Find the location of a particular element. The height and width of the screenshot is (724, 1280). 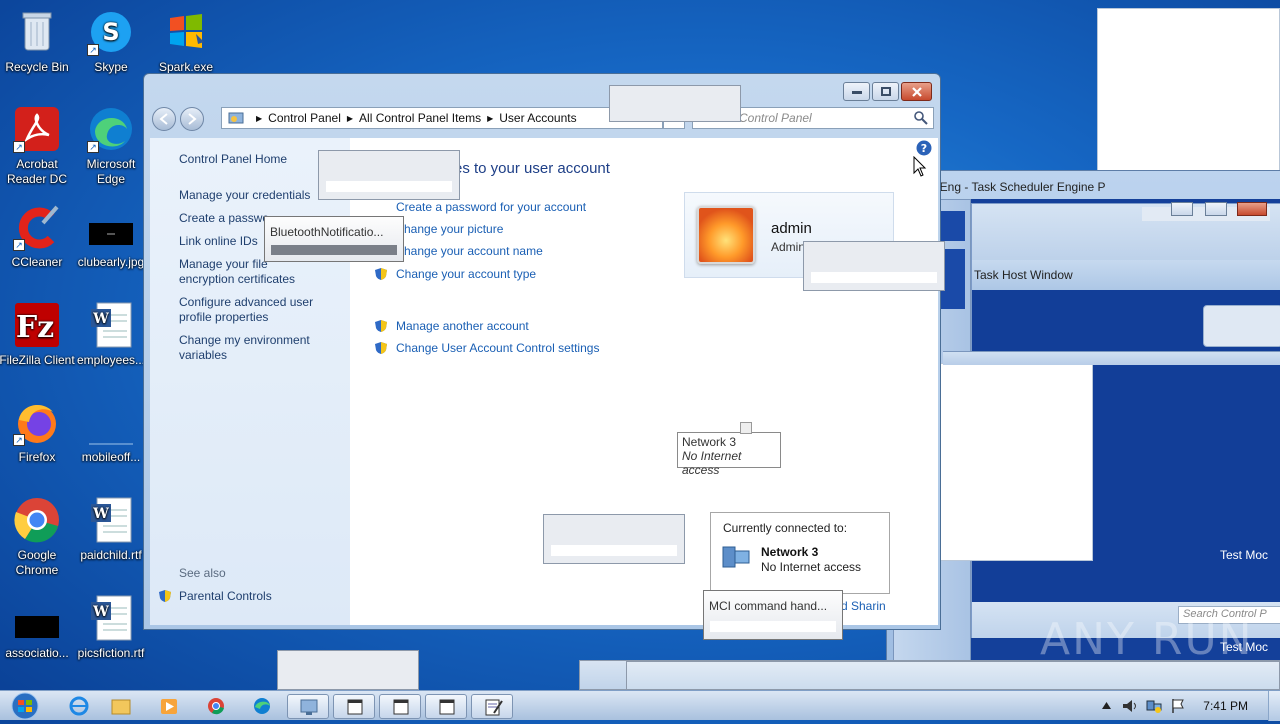

taskbar-ie is located at coordinates (79, 706).